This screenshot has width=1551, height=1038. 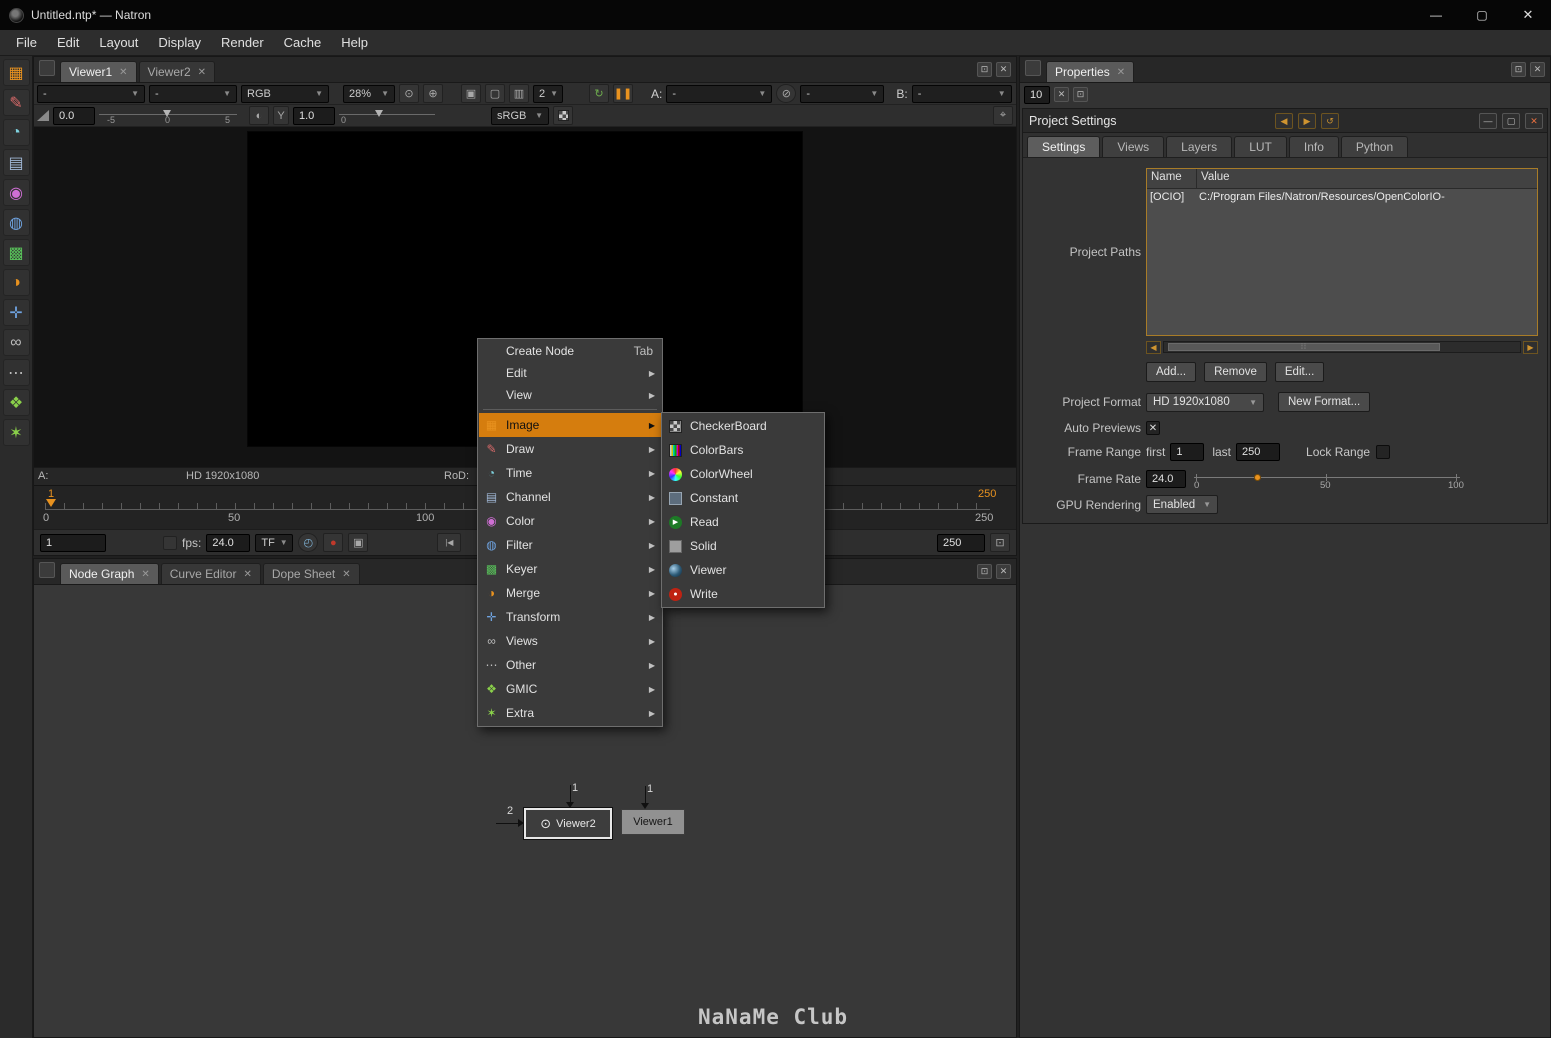 I want to click on menu-cache: Cache, so click(x=303, y=42).